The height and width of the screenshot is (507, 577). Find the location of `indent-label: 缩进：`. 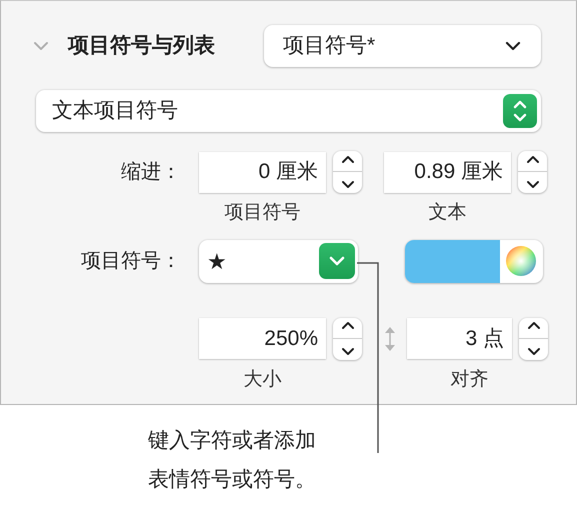

indent-label: 缩进： is located at coordinates (150, 172).